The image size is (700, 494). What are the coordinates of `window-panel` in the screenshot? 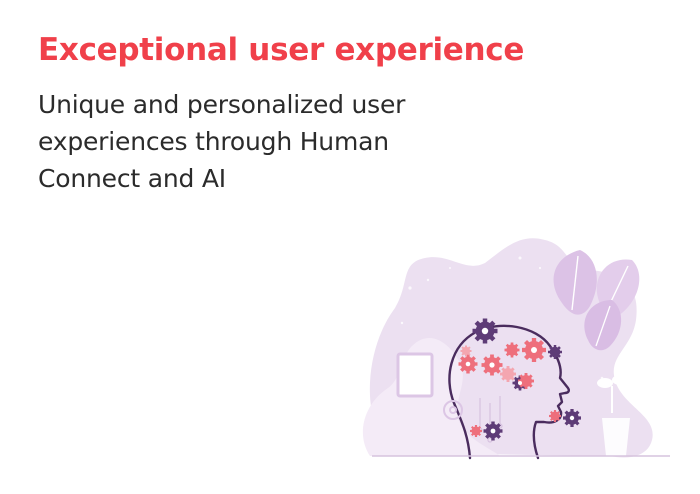 It's located at (415, 375).